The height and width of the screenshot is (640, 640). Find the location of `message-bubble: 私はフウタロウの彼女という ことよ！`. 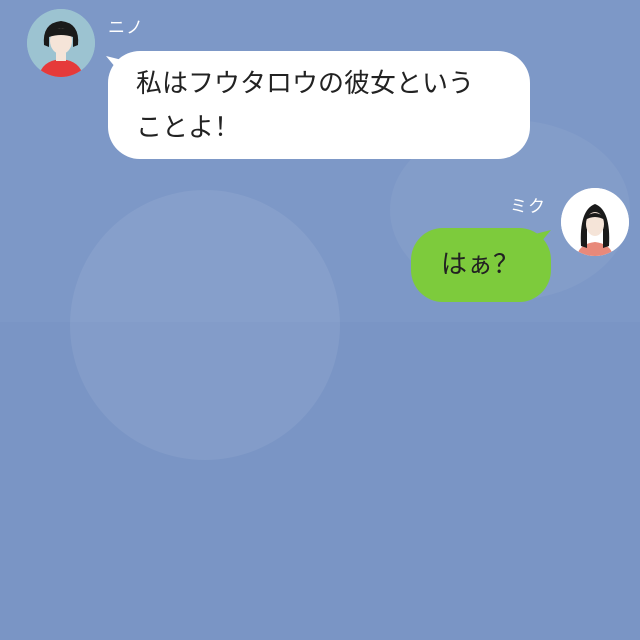

message-bubble: 私はフウタロウの彼女という ことよ！ is located at coordinates (319, 105).